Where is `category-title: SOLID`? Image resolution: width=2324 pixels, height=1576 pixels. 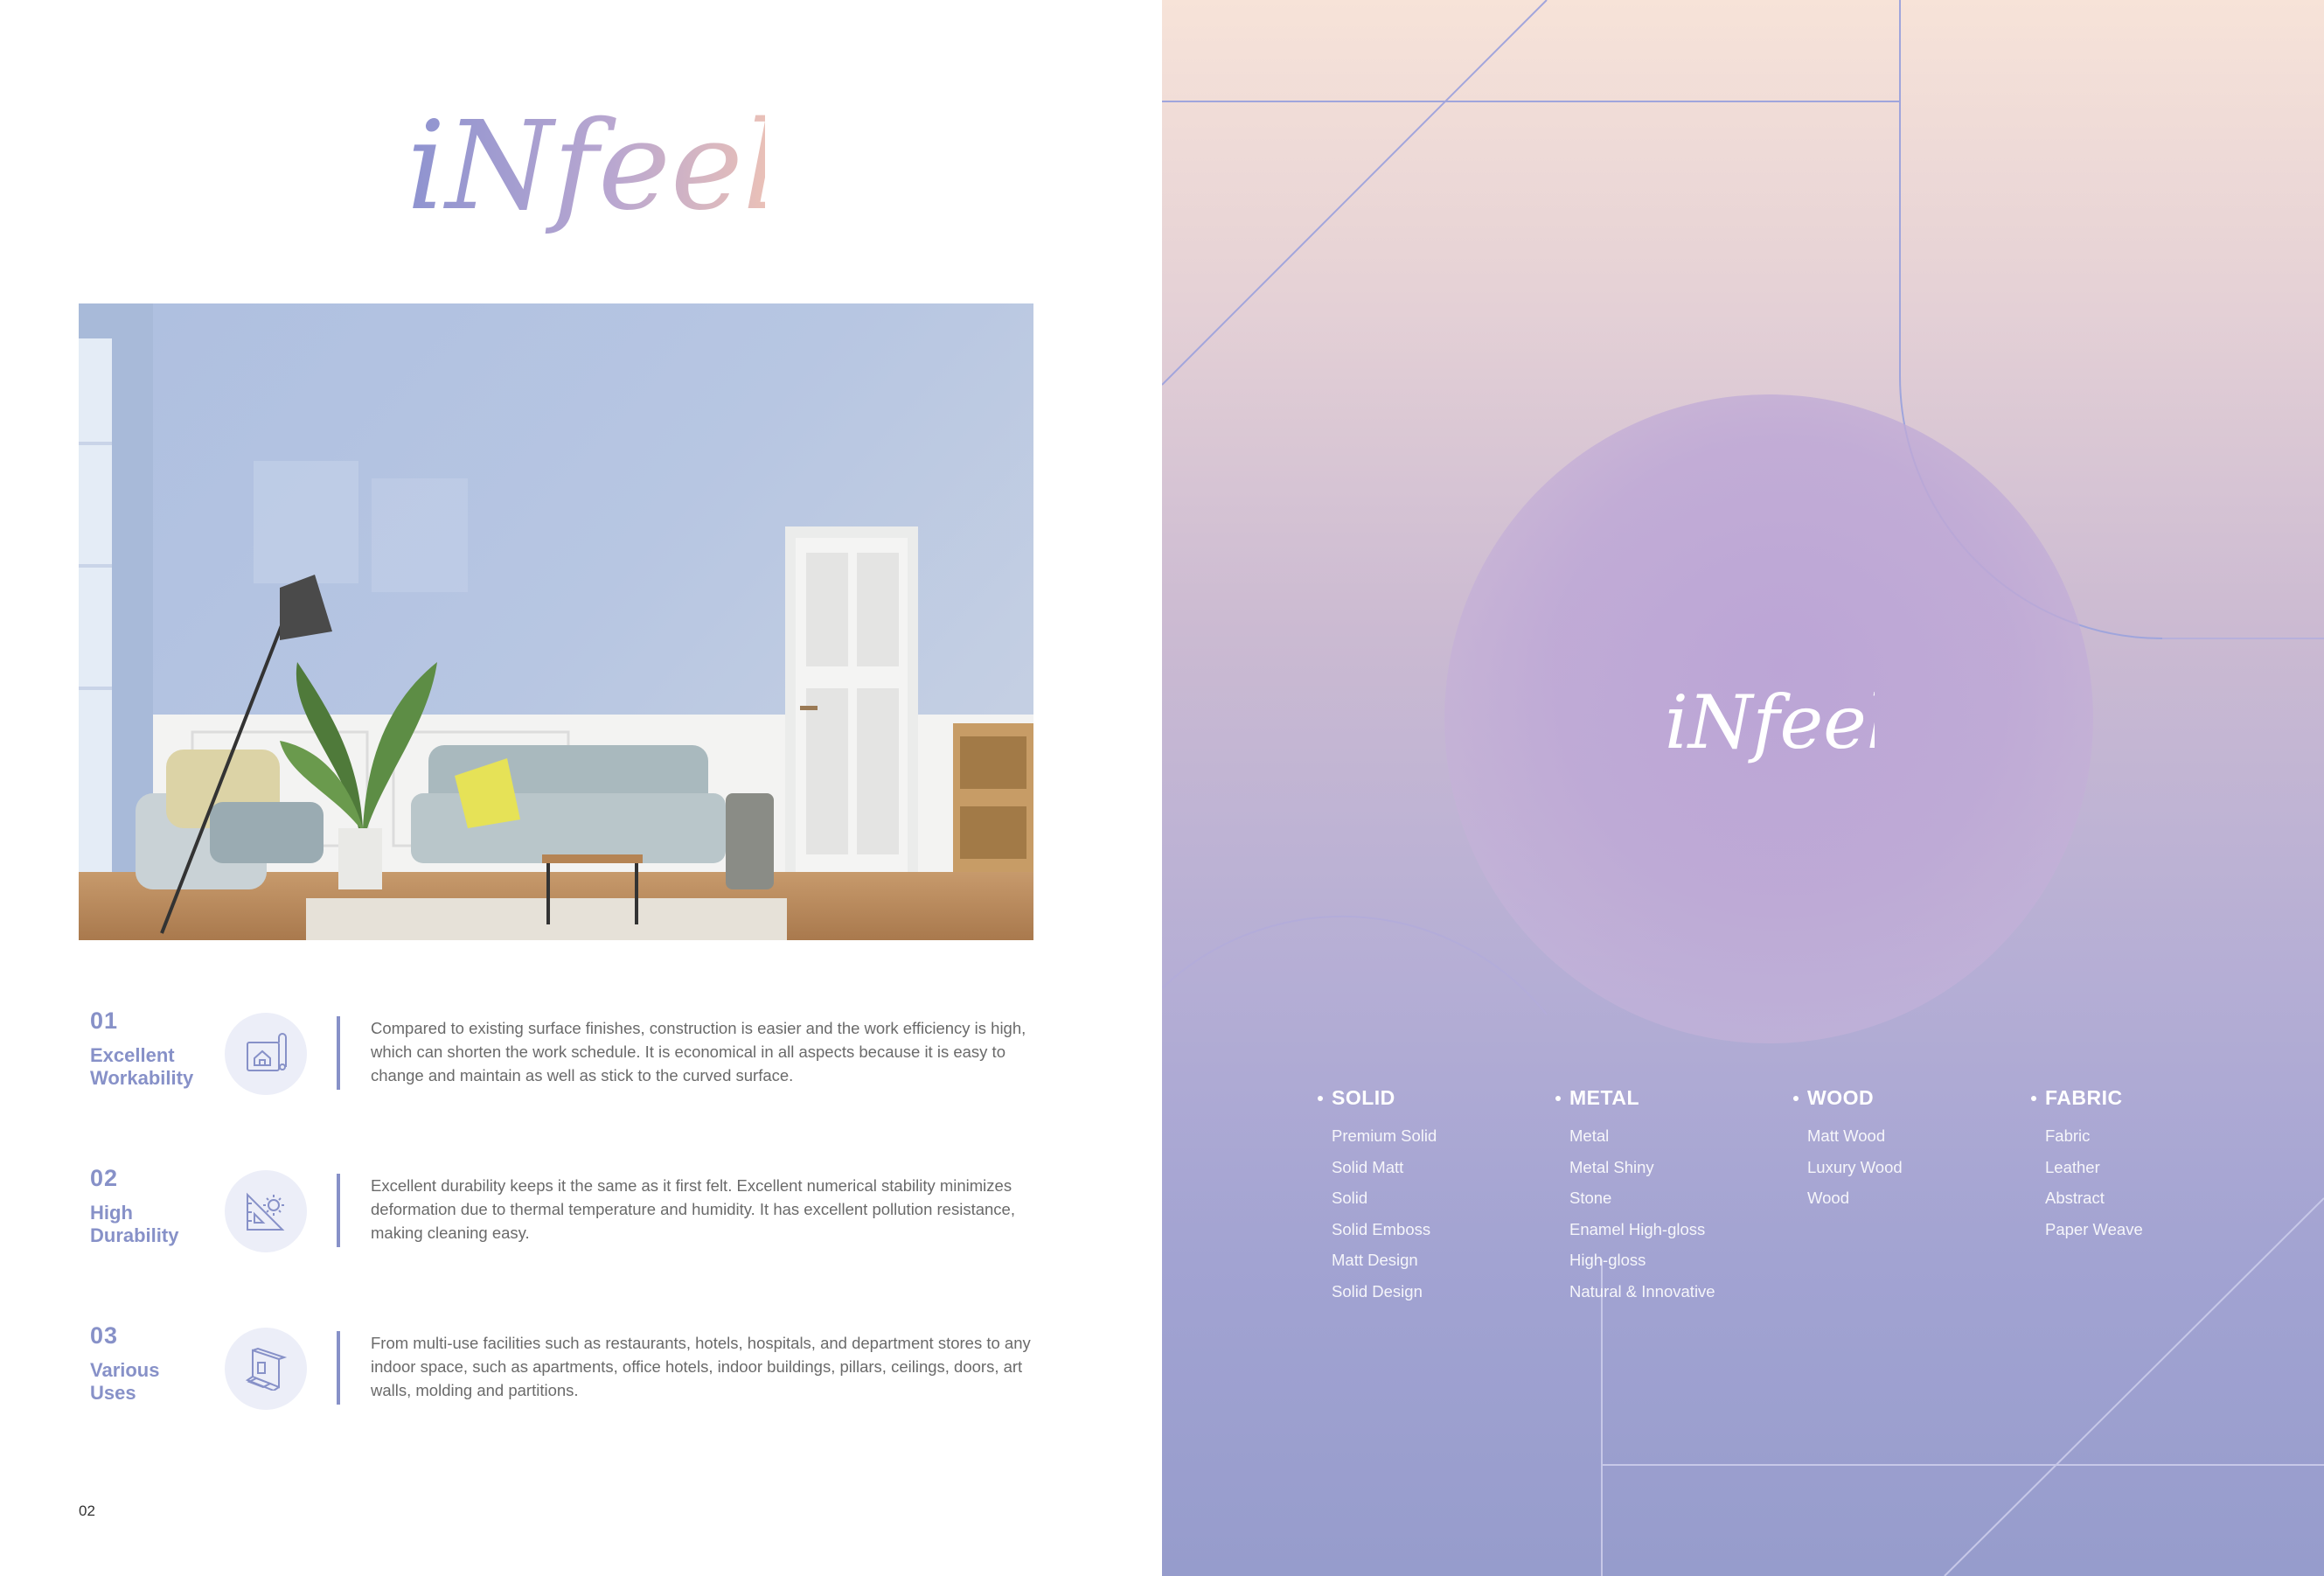 category-title: SOLID is located at coordinates (1363, 1097).